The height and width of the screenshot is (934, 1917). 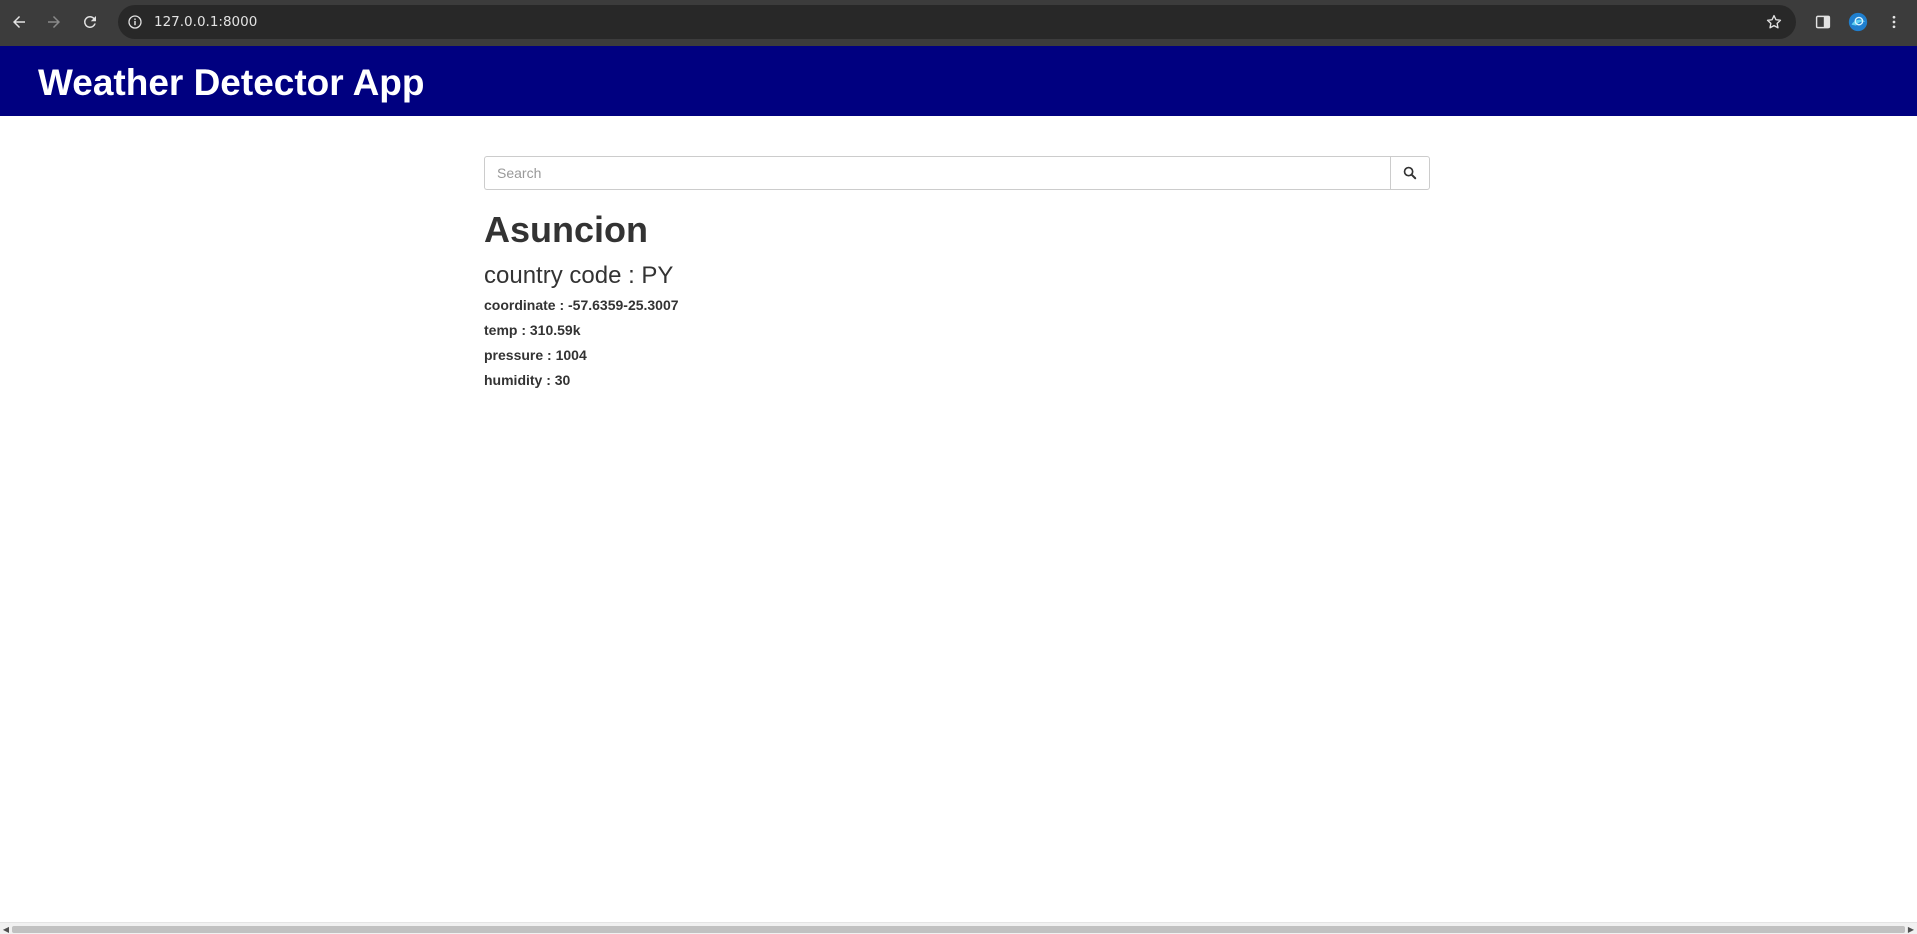 I want to click on forward-button, so click(x=54, y=22).